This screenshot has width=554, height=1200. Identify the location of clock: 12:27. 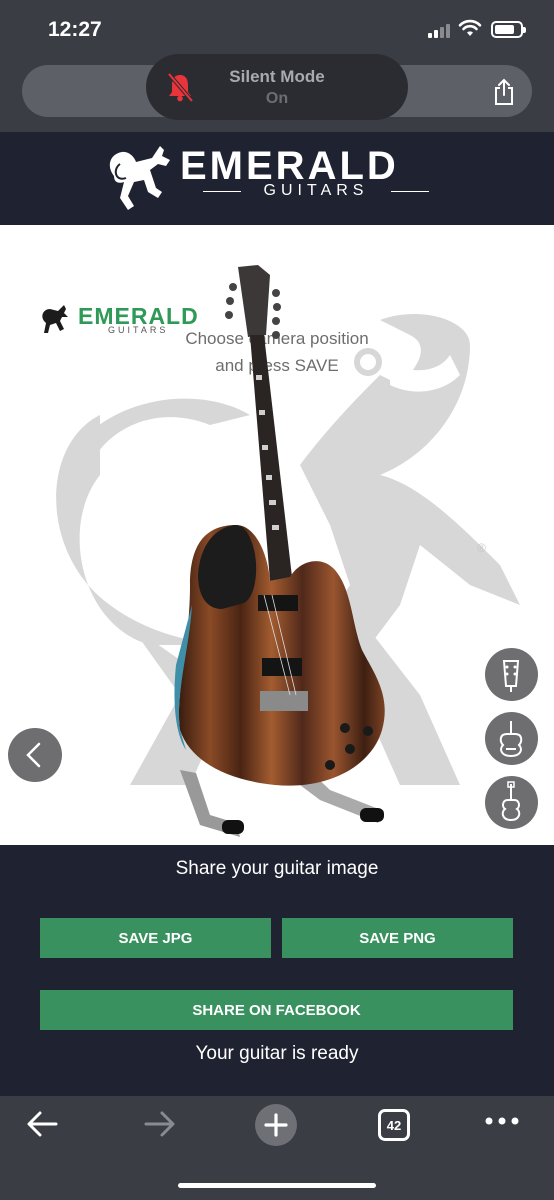
(75, 29).